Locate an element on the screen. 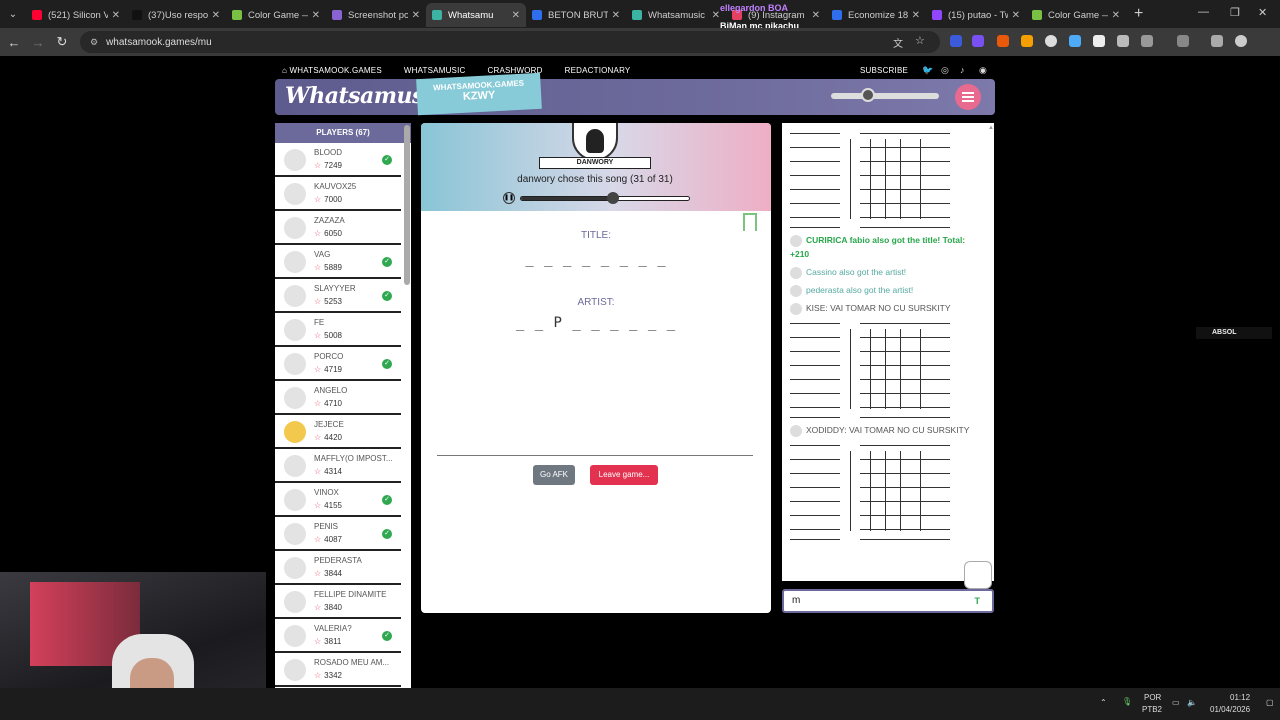  bookmark-star-icon: ☆ is located at coordinates (920, 40).